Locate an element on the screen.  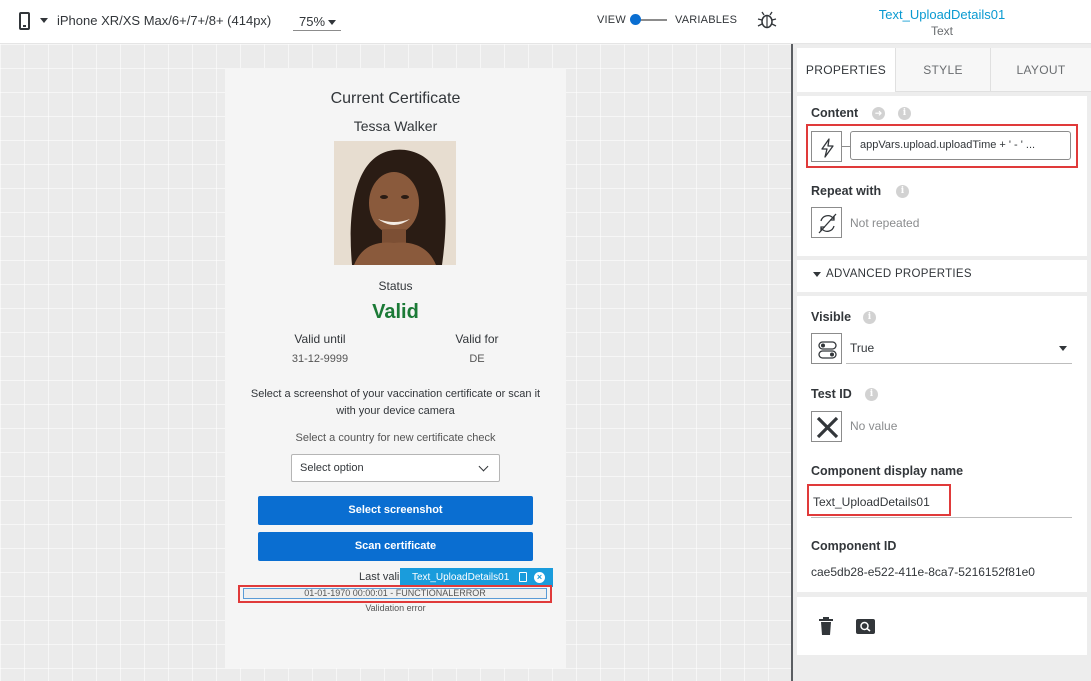
valid-for-label: Valid for is located at coordinates (477, 339).